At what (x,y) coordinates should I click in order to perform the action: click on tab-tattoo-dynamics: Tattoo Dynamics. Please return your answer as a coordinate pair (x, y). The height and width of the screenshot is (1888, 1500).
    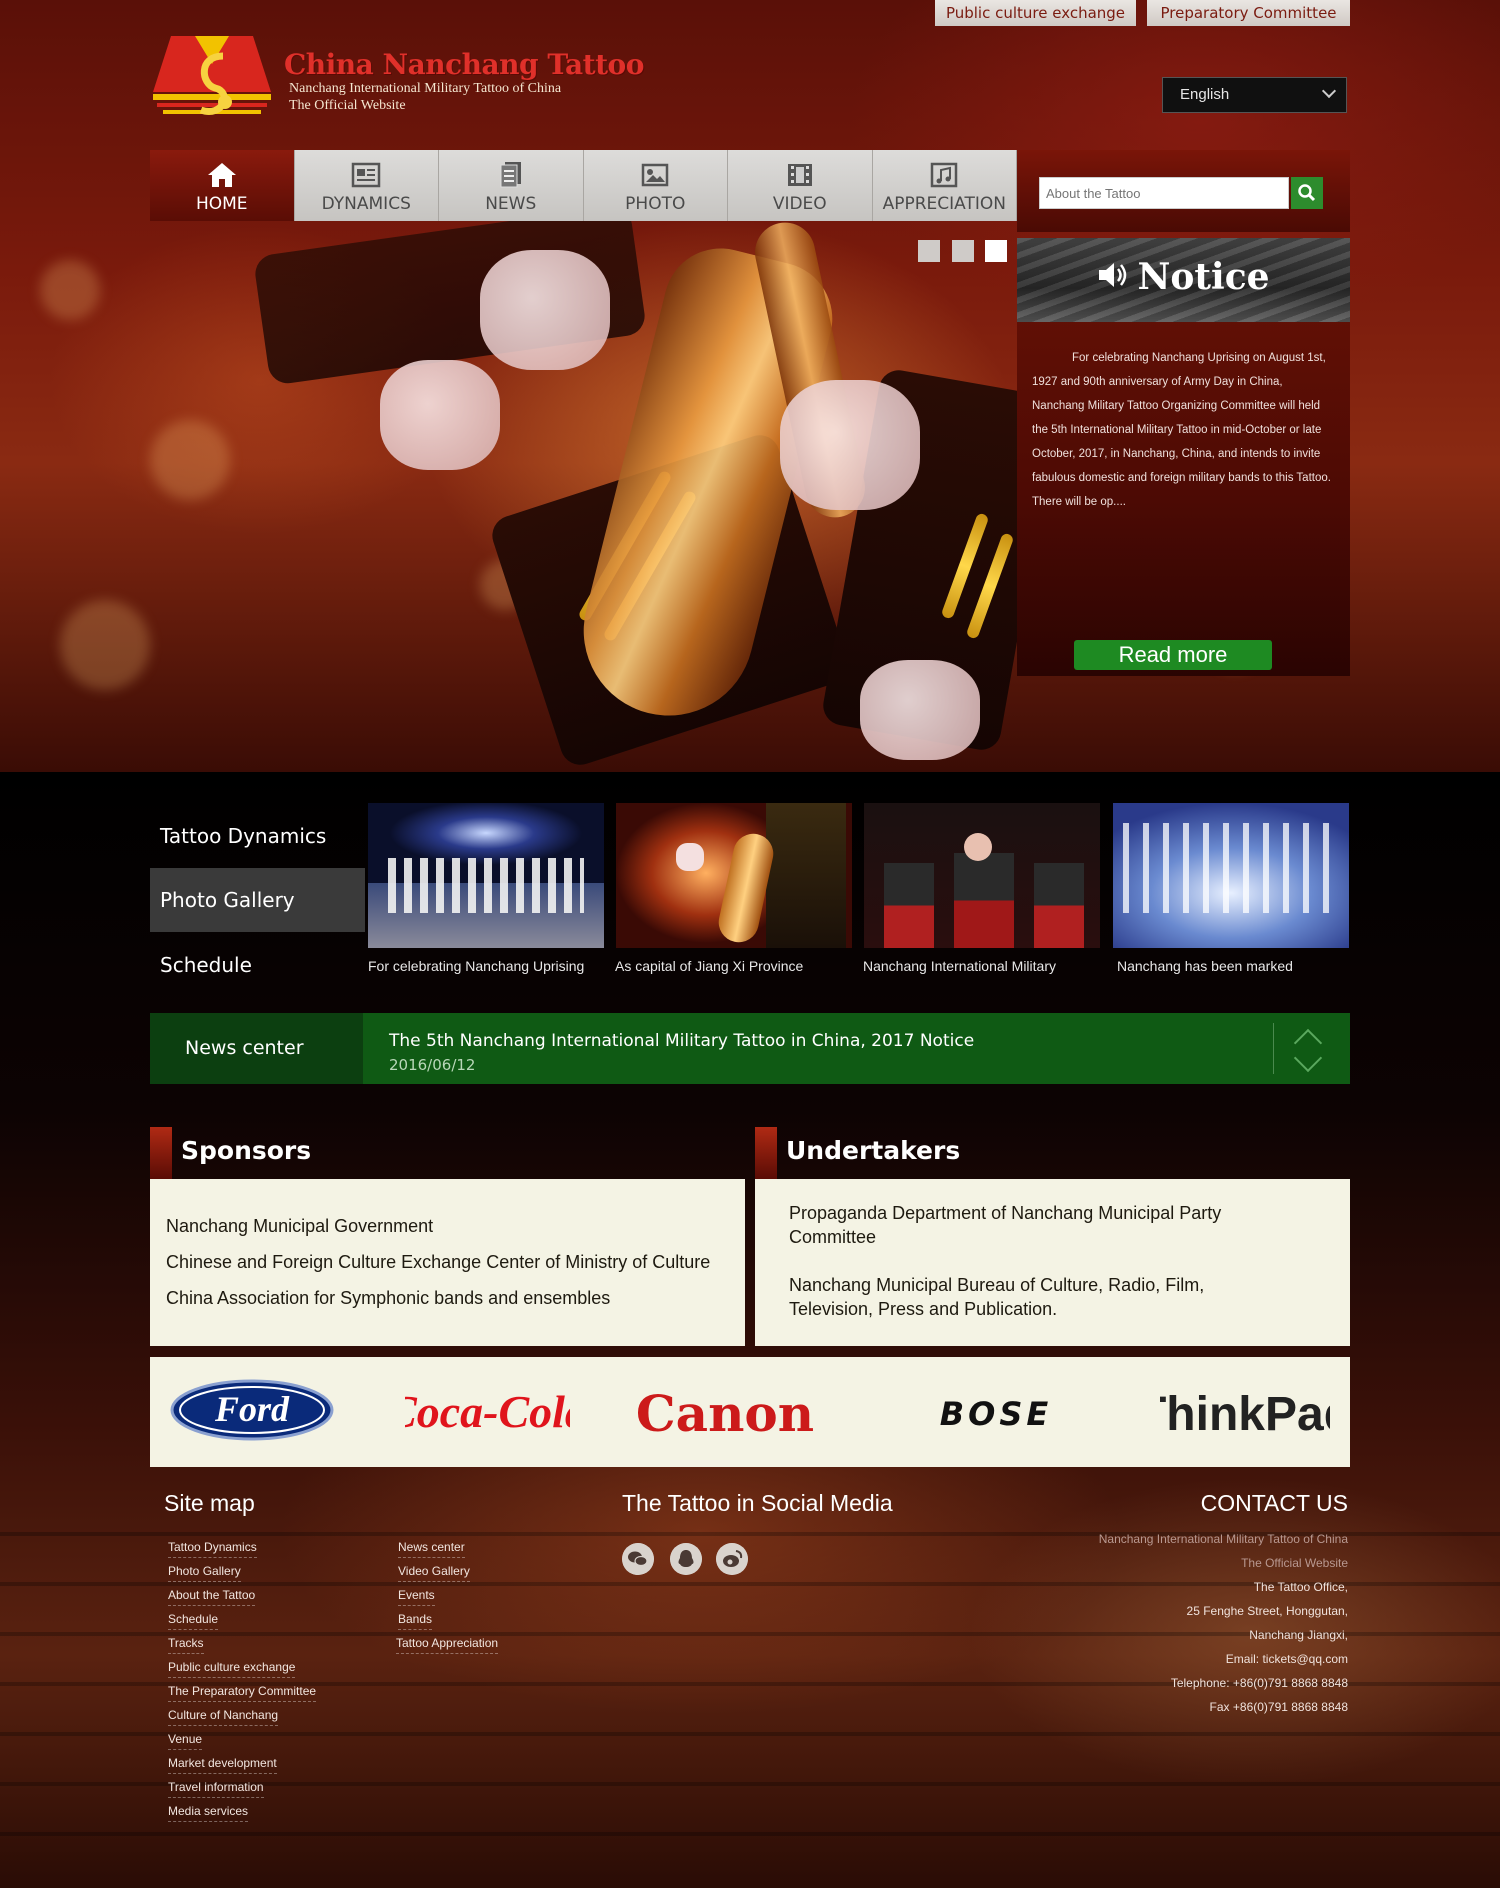
    Looking at the image, I should click on (257, 836).